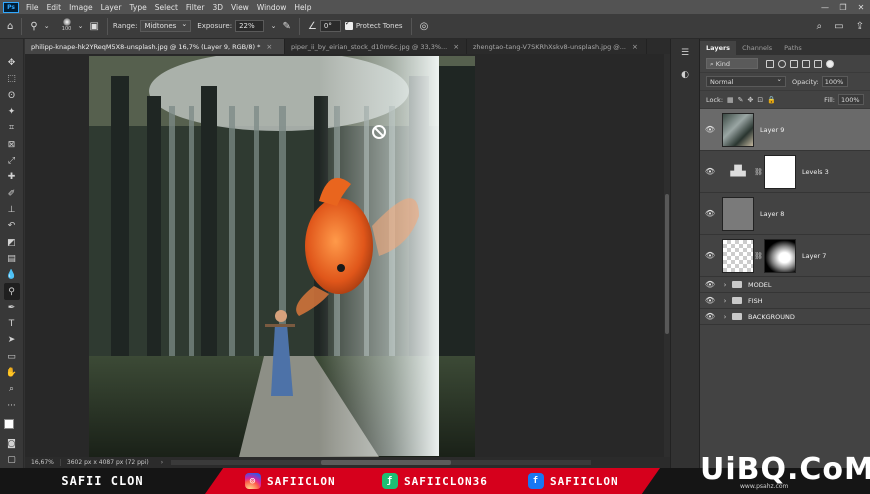 The height and width of the screenshot is (494, 870). Describe the element at coordinates (830, 63) in the screenshot. I see `filter-toggle-icon` at that location.